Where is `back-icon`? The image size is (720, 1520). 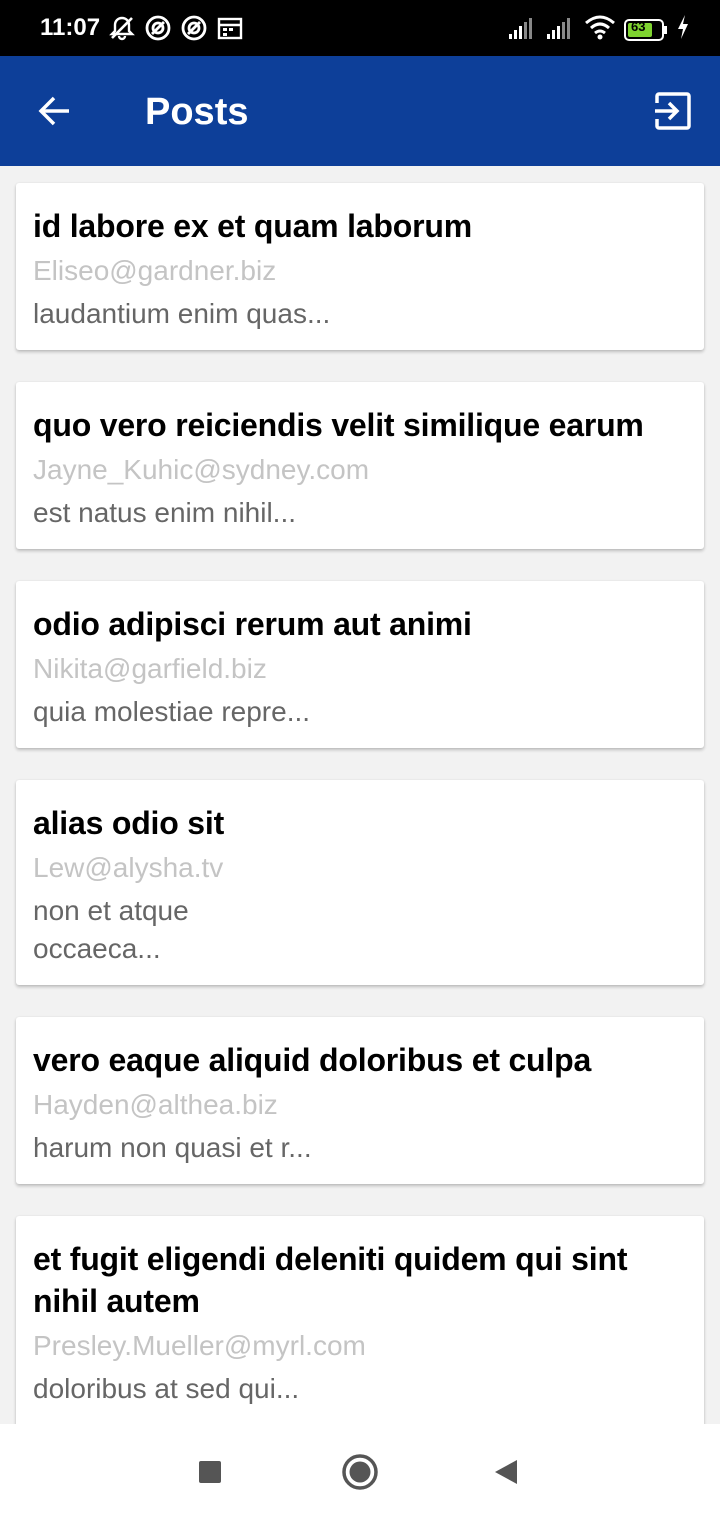 back-icon is located at coordinates (506, 1472).